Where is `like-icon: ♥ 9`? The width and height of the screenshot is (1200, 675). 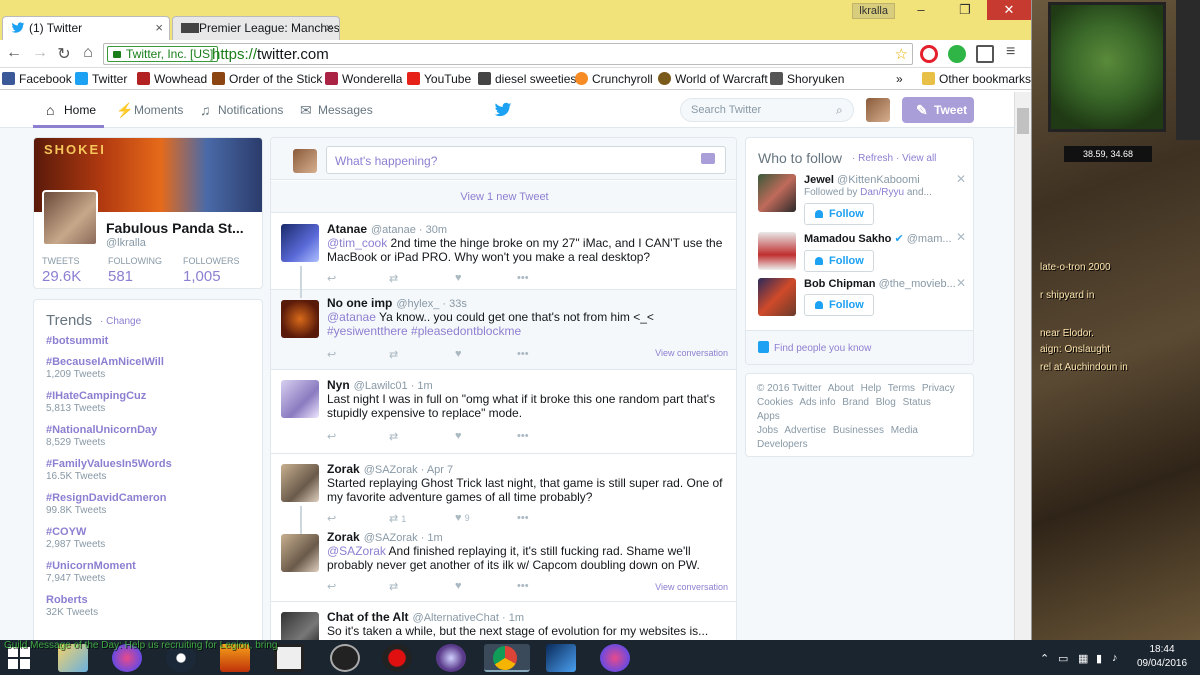 like-icon: ♥ 9 is located at coordinates (462, 518).